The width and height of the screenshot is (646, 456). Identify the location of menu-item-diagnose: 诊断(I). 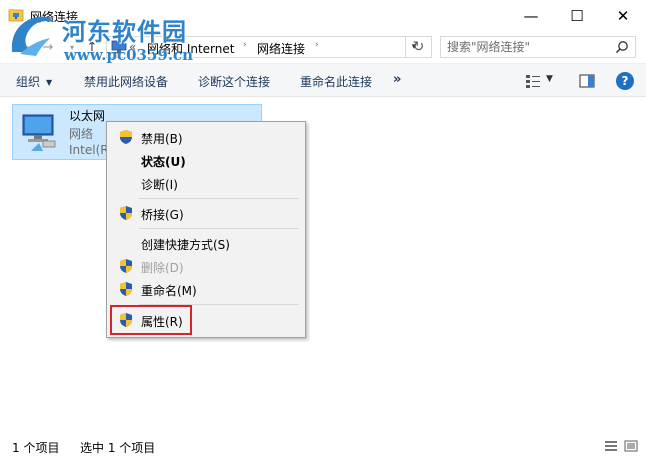
(206, 183).